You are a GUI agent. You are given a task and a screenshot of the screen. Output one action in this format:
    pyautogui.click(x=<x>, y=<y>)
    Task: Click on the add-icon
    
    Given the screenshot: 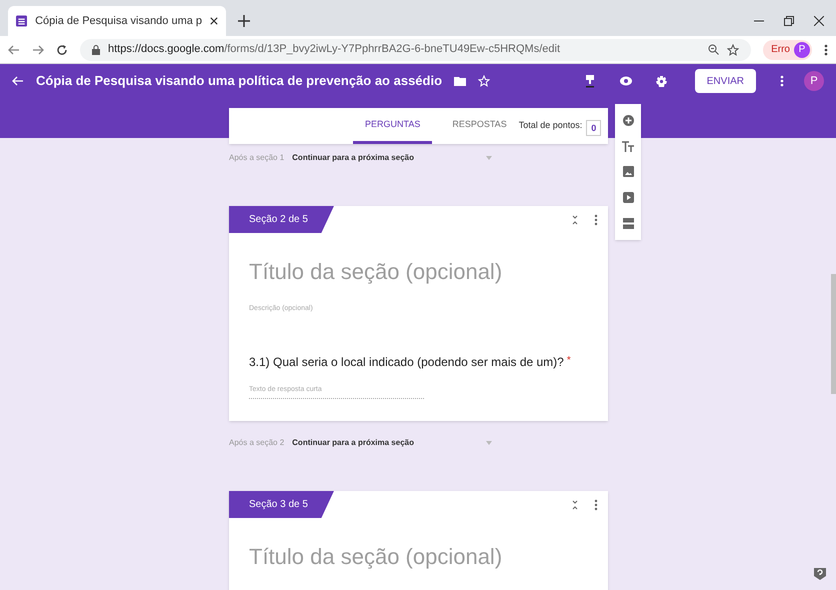 What is the action you would take?
    pyautogui.click(x=628, y=120)
    